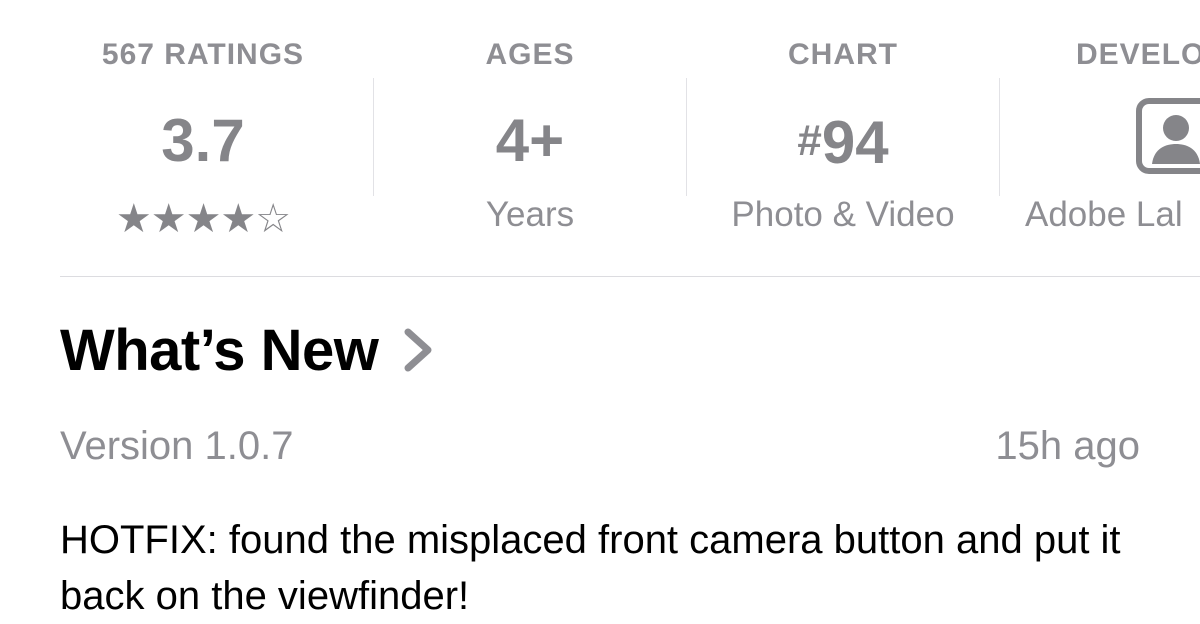 Image resolution: width=1200 pixels, height=624 pixels. I want to click on chart-rank: #94, so click(843, 142).